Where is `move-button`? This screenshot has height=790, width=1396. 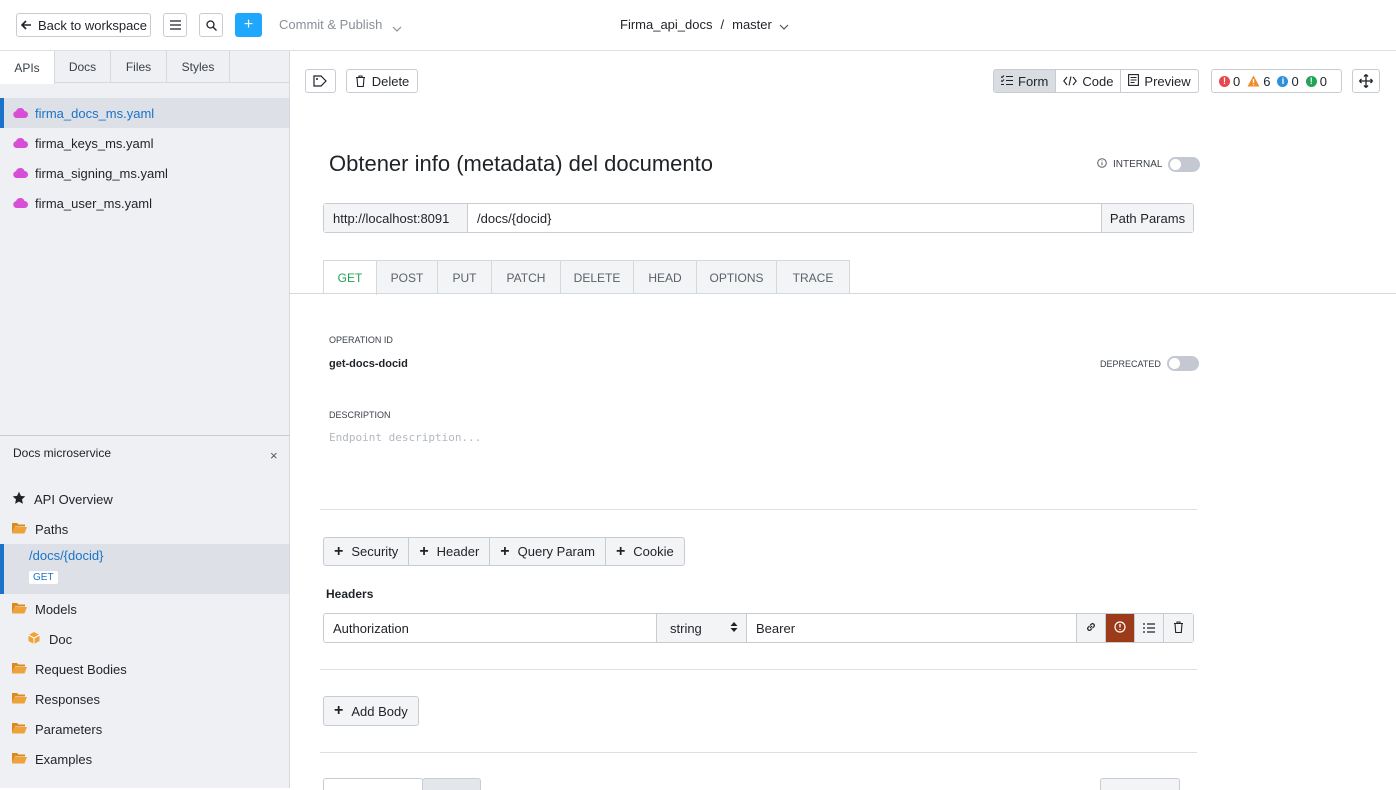 move-button is located at coordinates (1366, 81).